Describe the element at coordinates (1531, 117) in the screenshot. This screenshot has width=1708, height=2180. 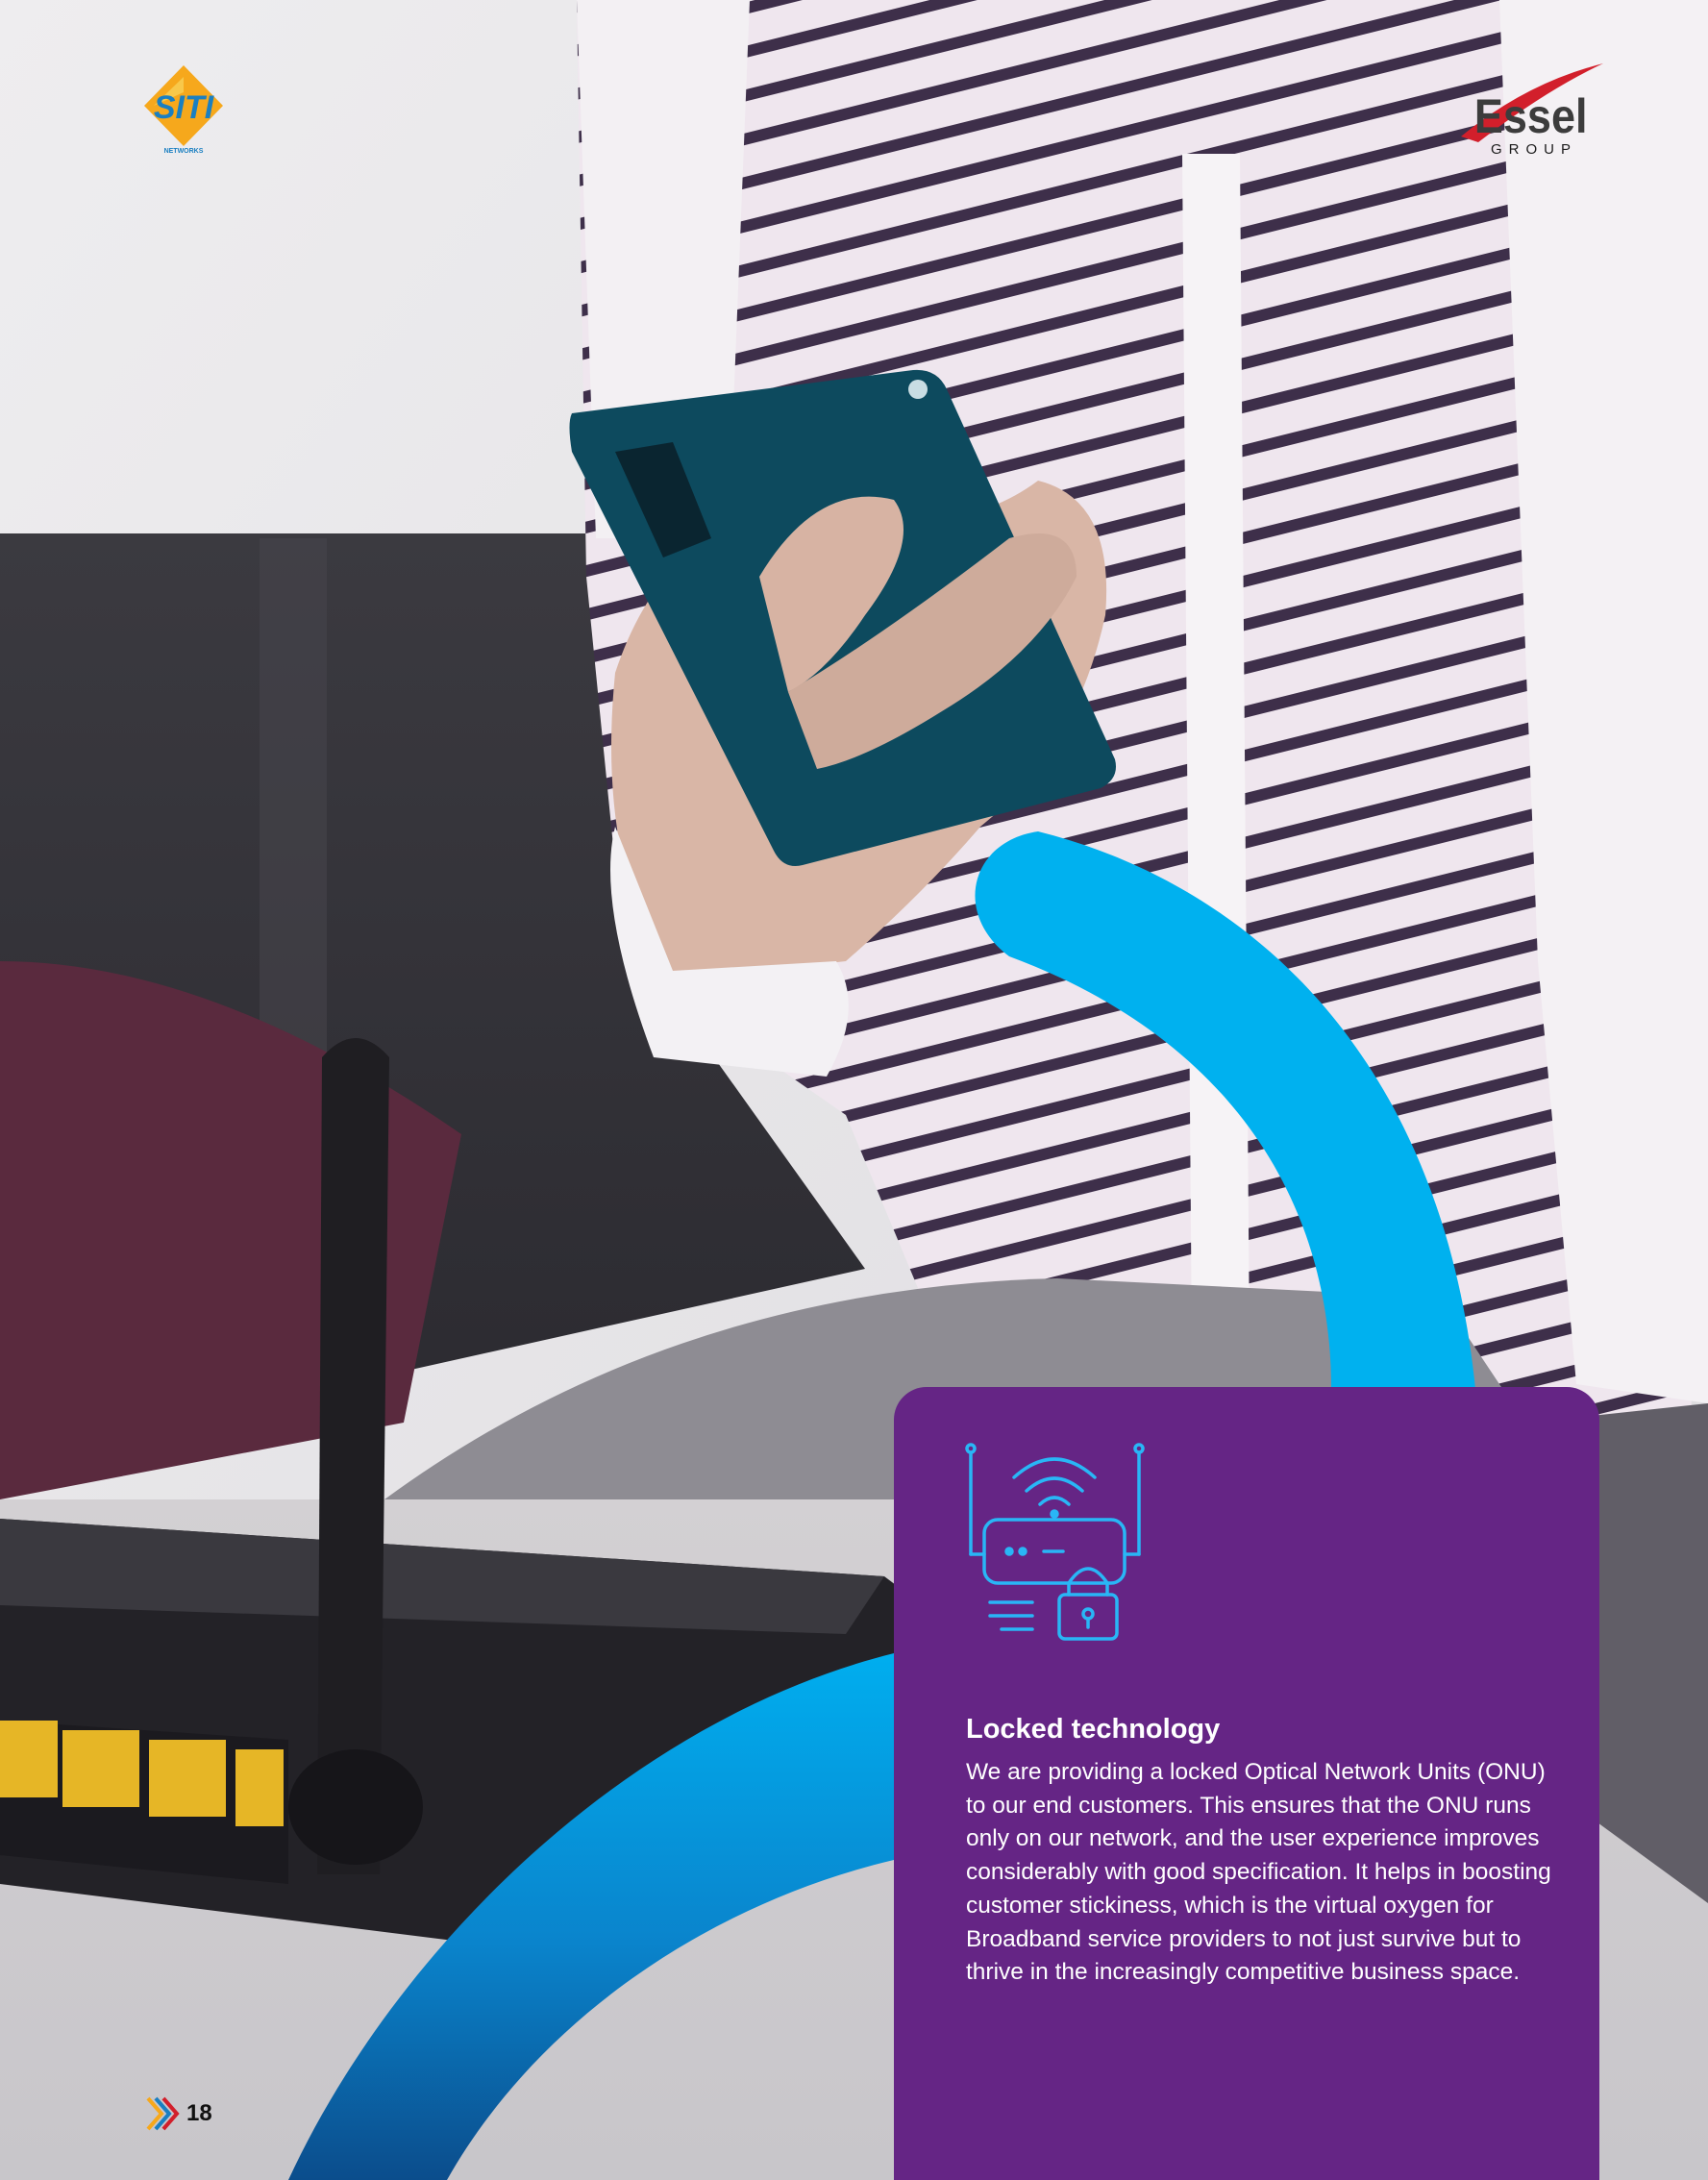
I see `svg-text: Essel` at that location.